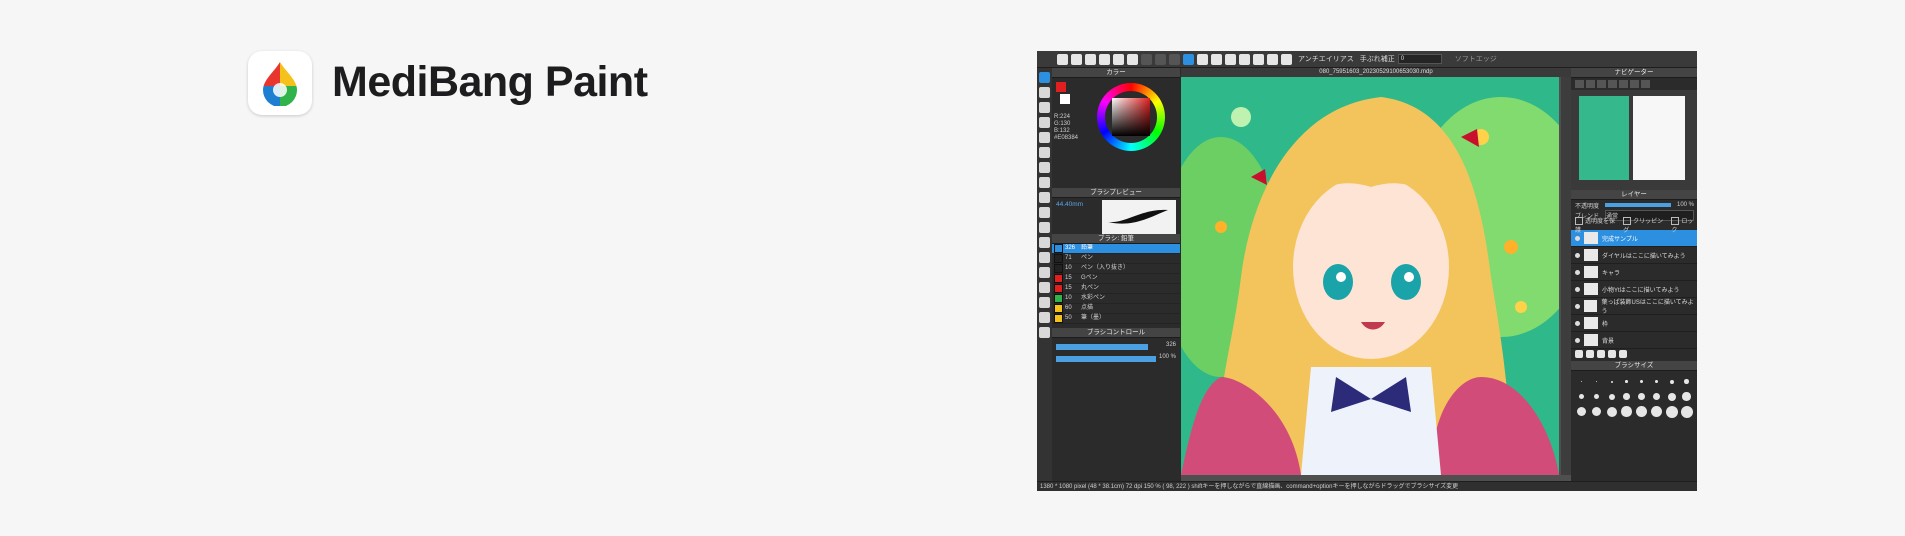  I want to click on text-tool-icon, so click(1044, 287).